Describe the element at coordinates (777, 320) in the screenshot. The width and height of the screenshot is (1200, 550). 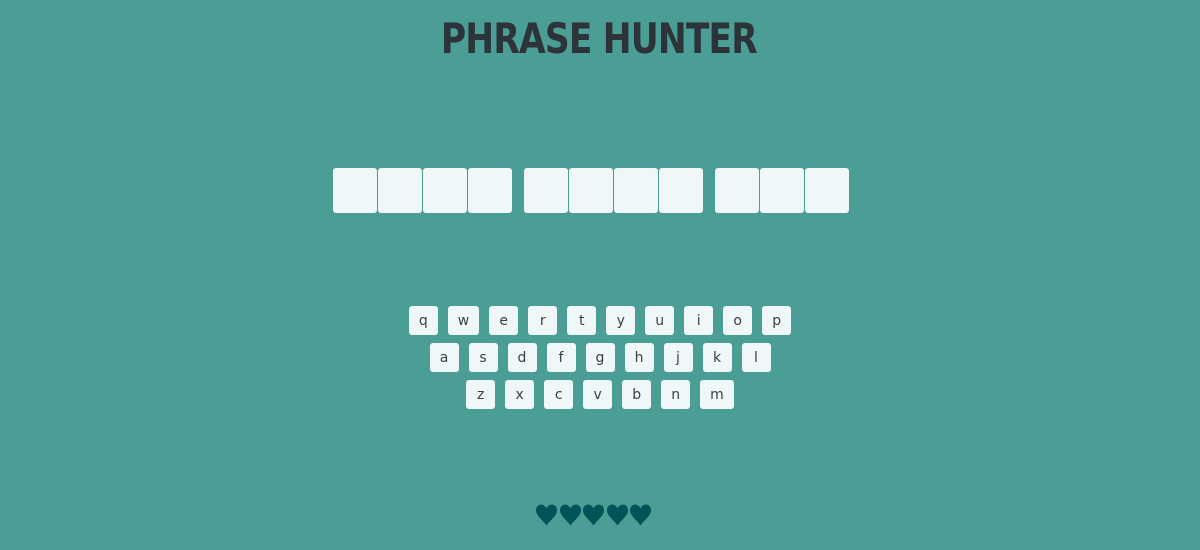
I see `key-p: p` at that location.